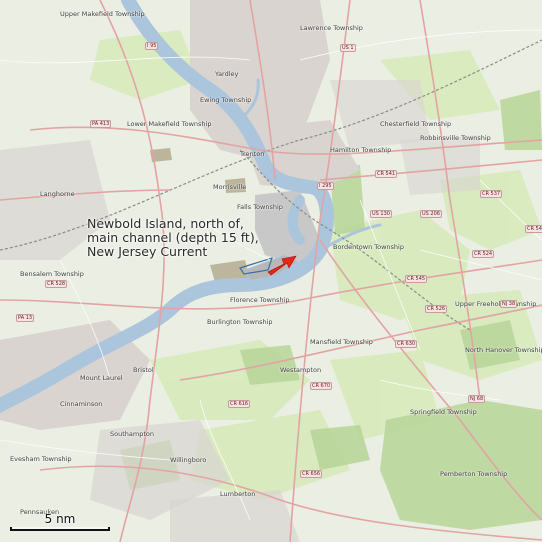 This screenshot has height=542, width=542. Describe the element at coordinates (239, 404) in the screenshot. I see `route-shield: CR 616` at that location.